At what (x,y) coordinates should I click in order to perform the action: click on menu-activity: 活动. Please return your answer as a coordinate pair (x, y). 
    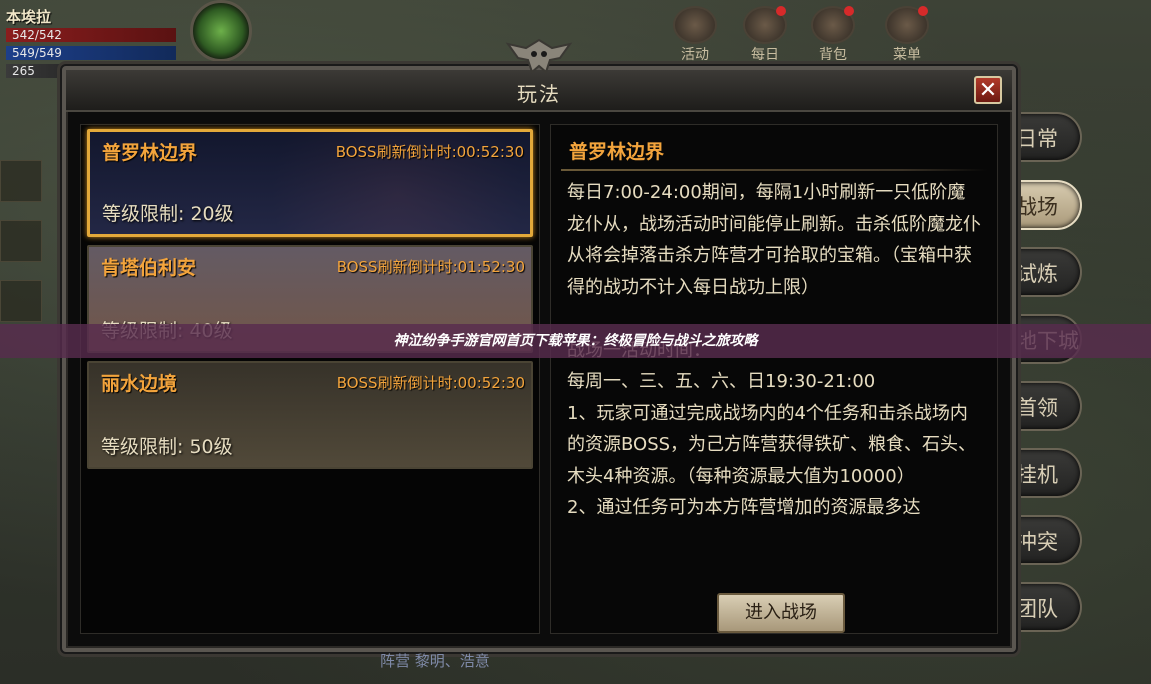
    Looking at the image, I should click on (695, 34).